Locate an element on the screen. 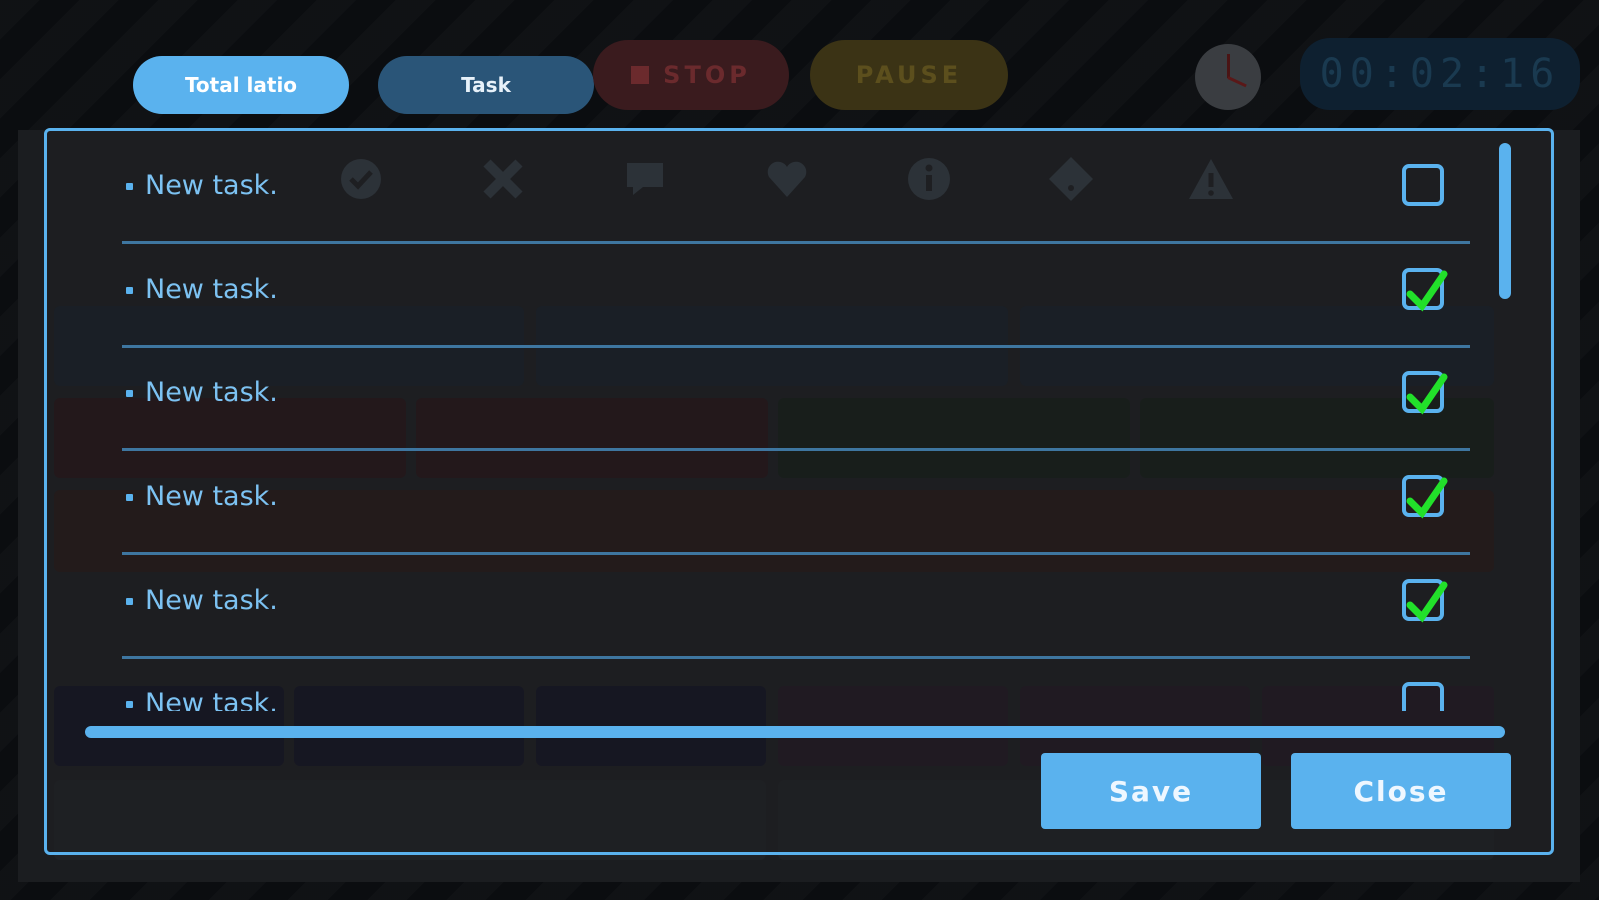 This screenshot has height=900, width=1599. pause-button: PAUSE is located at coordinates (909, 75).